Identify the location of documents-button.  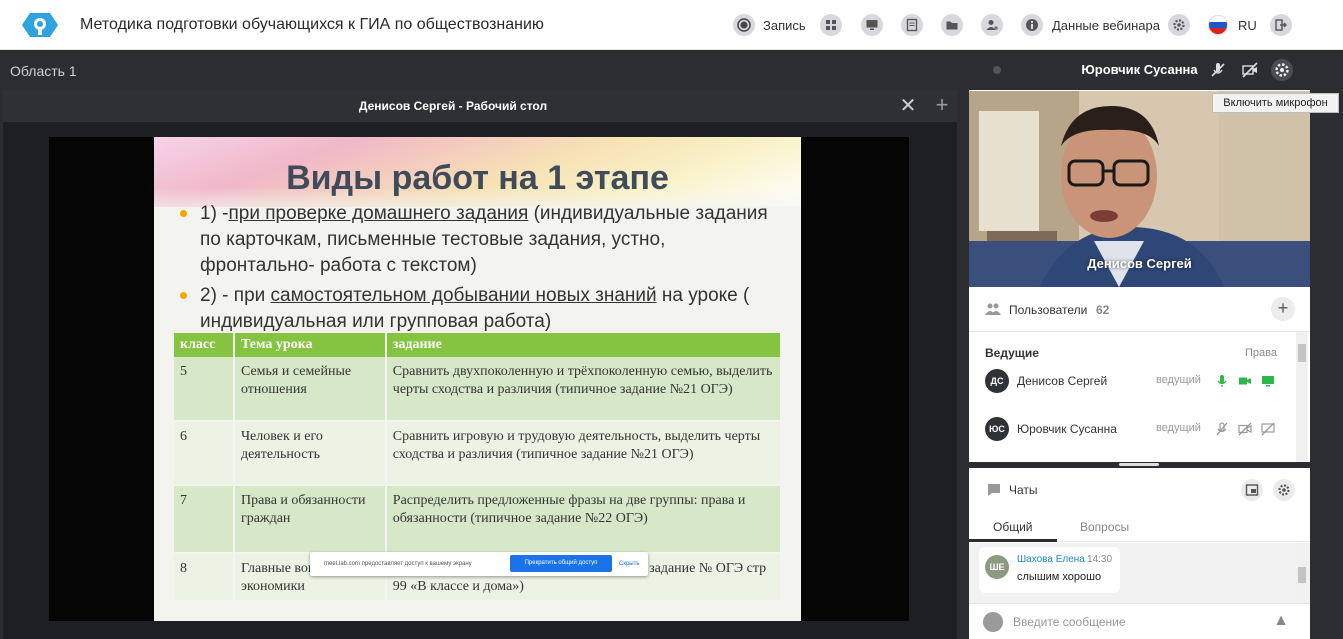
(912, 25).